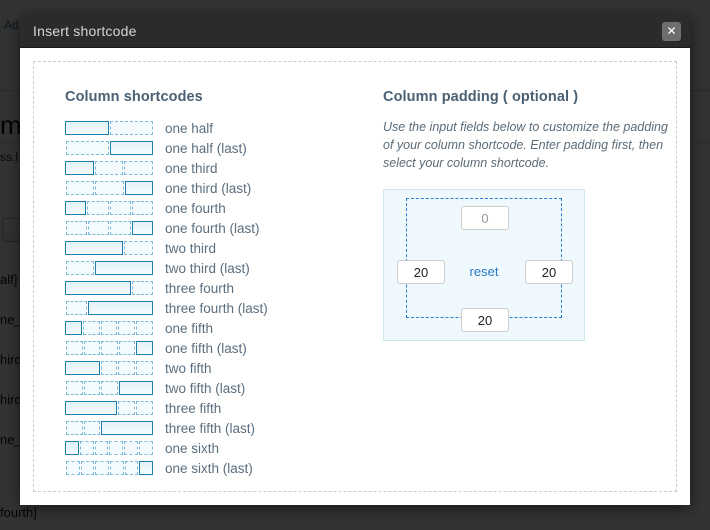  What do you see at coordinates (189, 328) in the screenshot?
I see `shortcode-label: one fifth` at bounding box center [189, 328].